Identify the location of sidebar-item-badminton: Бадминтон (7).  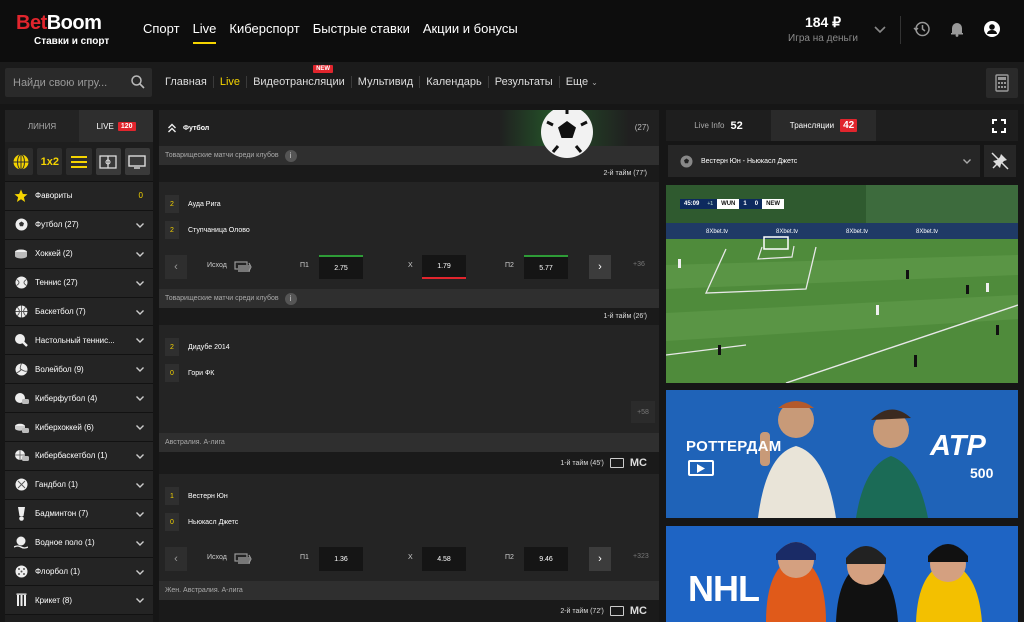
(79, 514).